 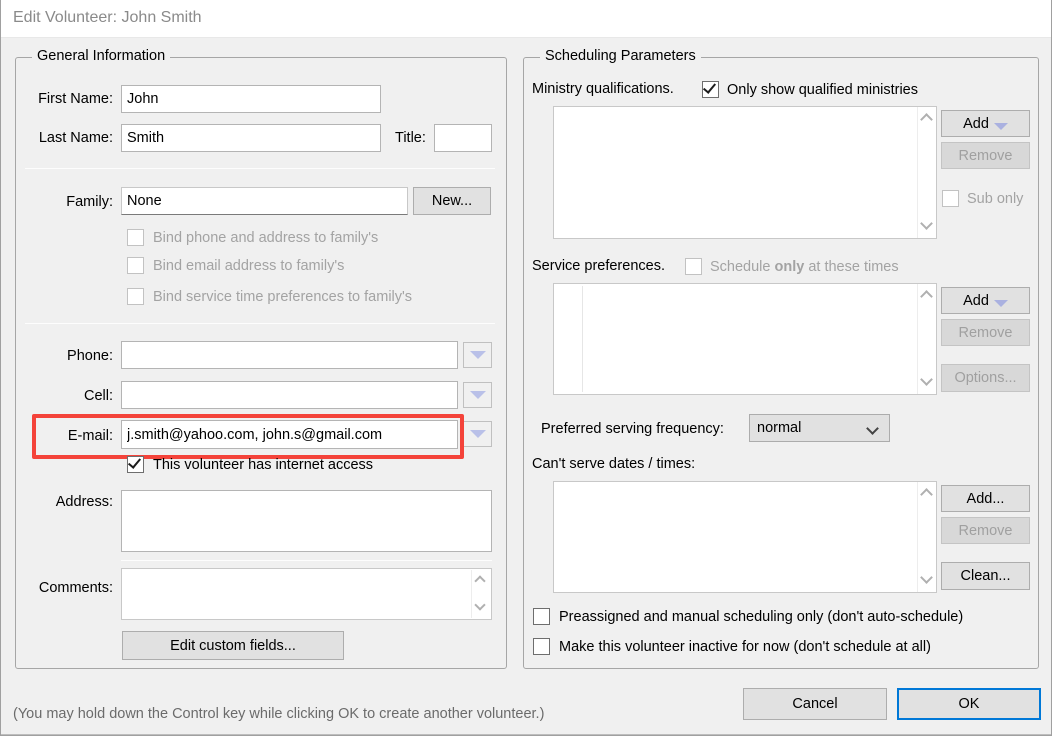 What do you see at coordinates (251, 99) in the screenshot?
I see `first-name-input` at bounding box center [251, 99].